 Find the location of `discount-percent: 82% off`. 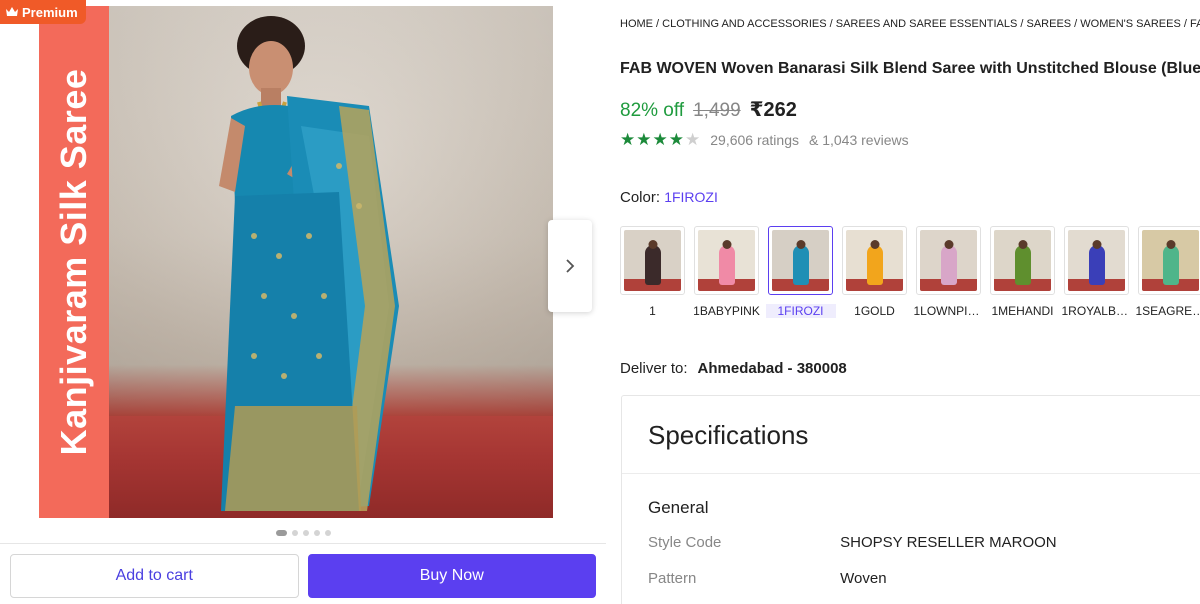

discount-percent: 82% off is located at coordinates (652, 110).